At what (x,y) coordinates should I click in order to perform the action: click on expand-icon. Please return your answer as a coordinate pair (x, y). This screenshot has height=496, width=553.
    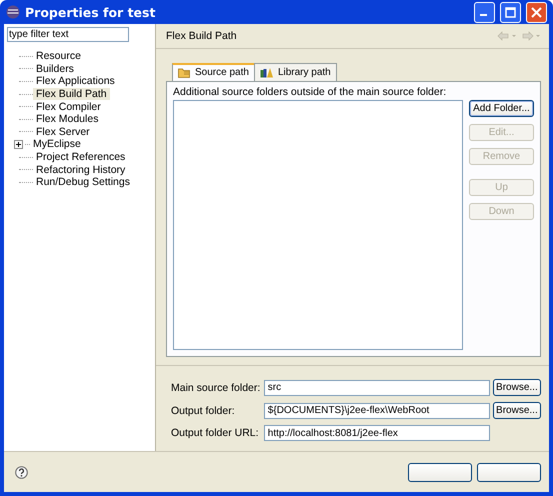
    Looking at the image, I should click on (18, 144).